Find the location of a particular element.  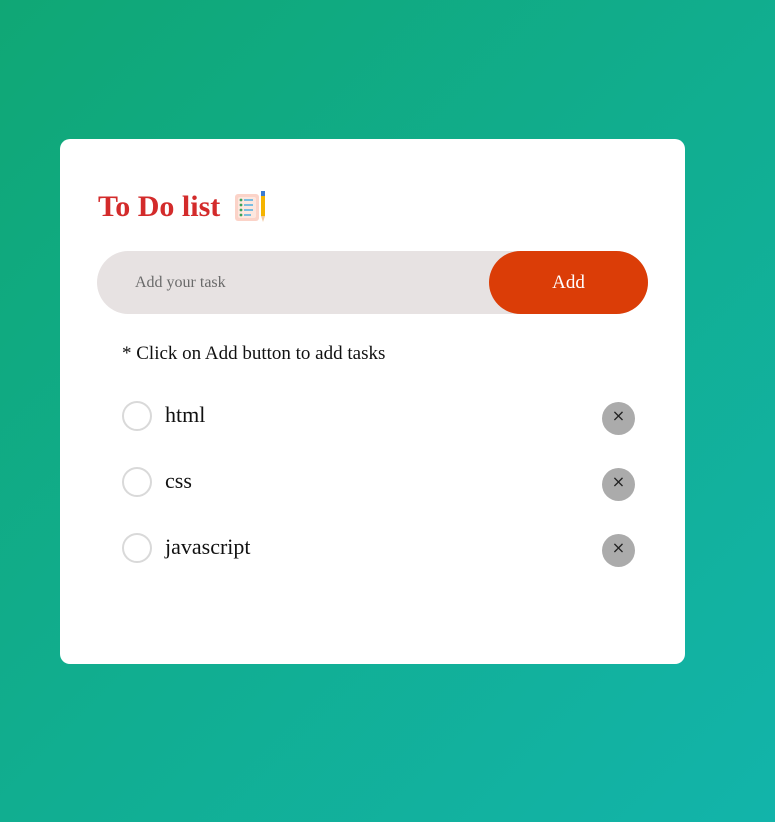

hint-text: * Click on Add button to add tasks is located at coordinates (254, 353).